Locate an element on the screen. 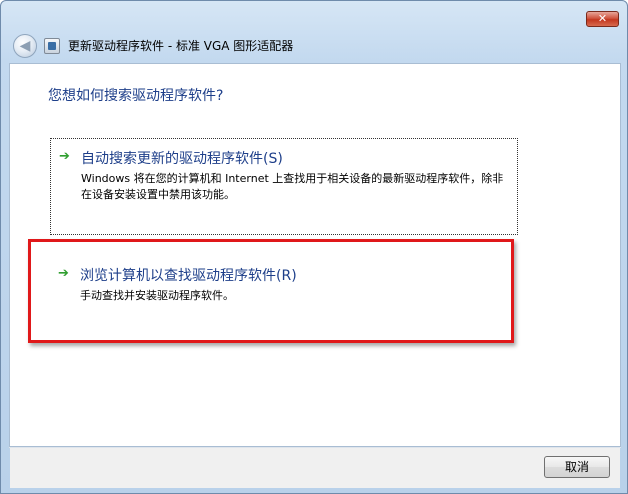  footer-bar: 取消 is located at coordinates (315, 468).